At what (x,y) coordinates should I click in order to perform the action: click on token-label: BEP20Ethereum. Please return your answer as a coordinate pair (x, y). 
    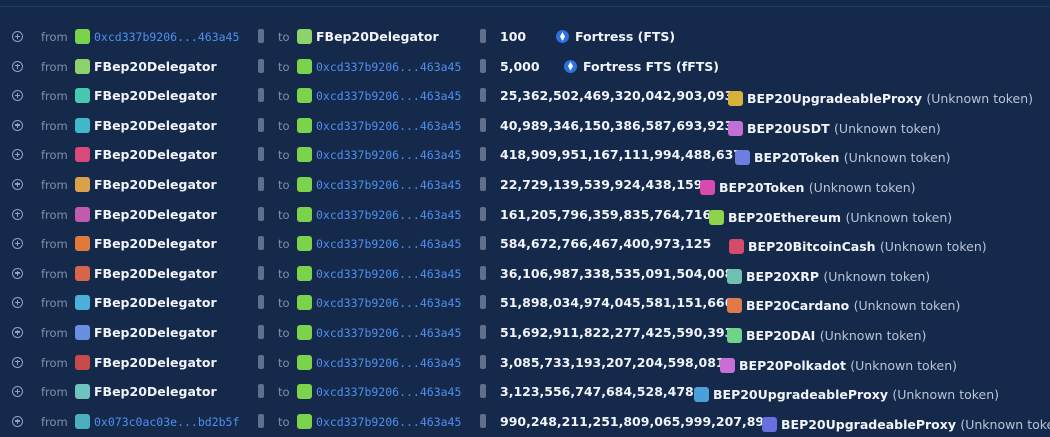
    Looking at the image, I should click on (784, 217).